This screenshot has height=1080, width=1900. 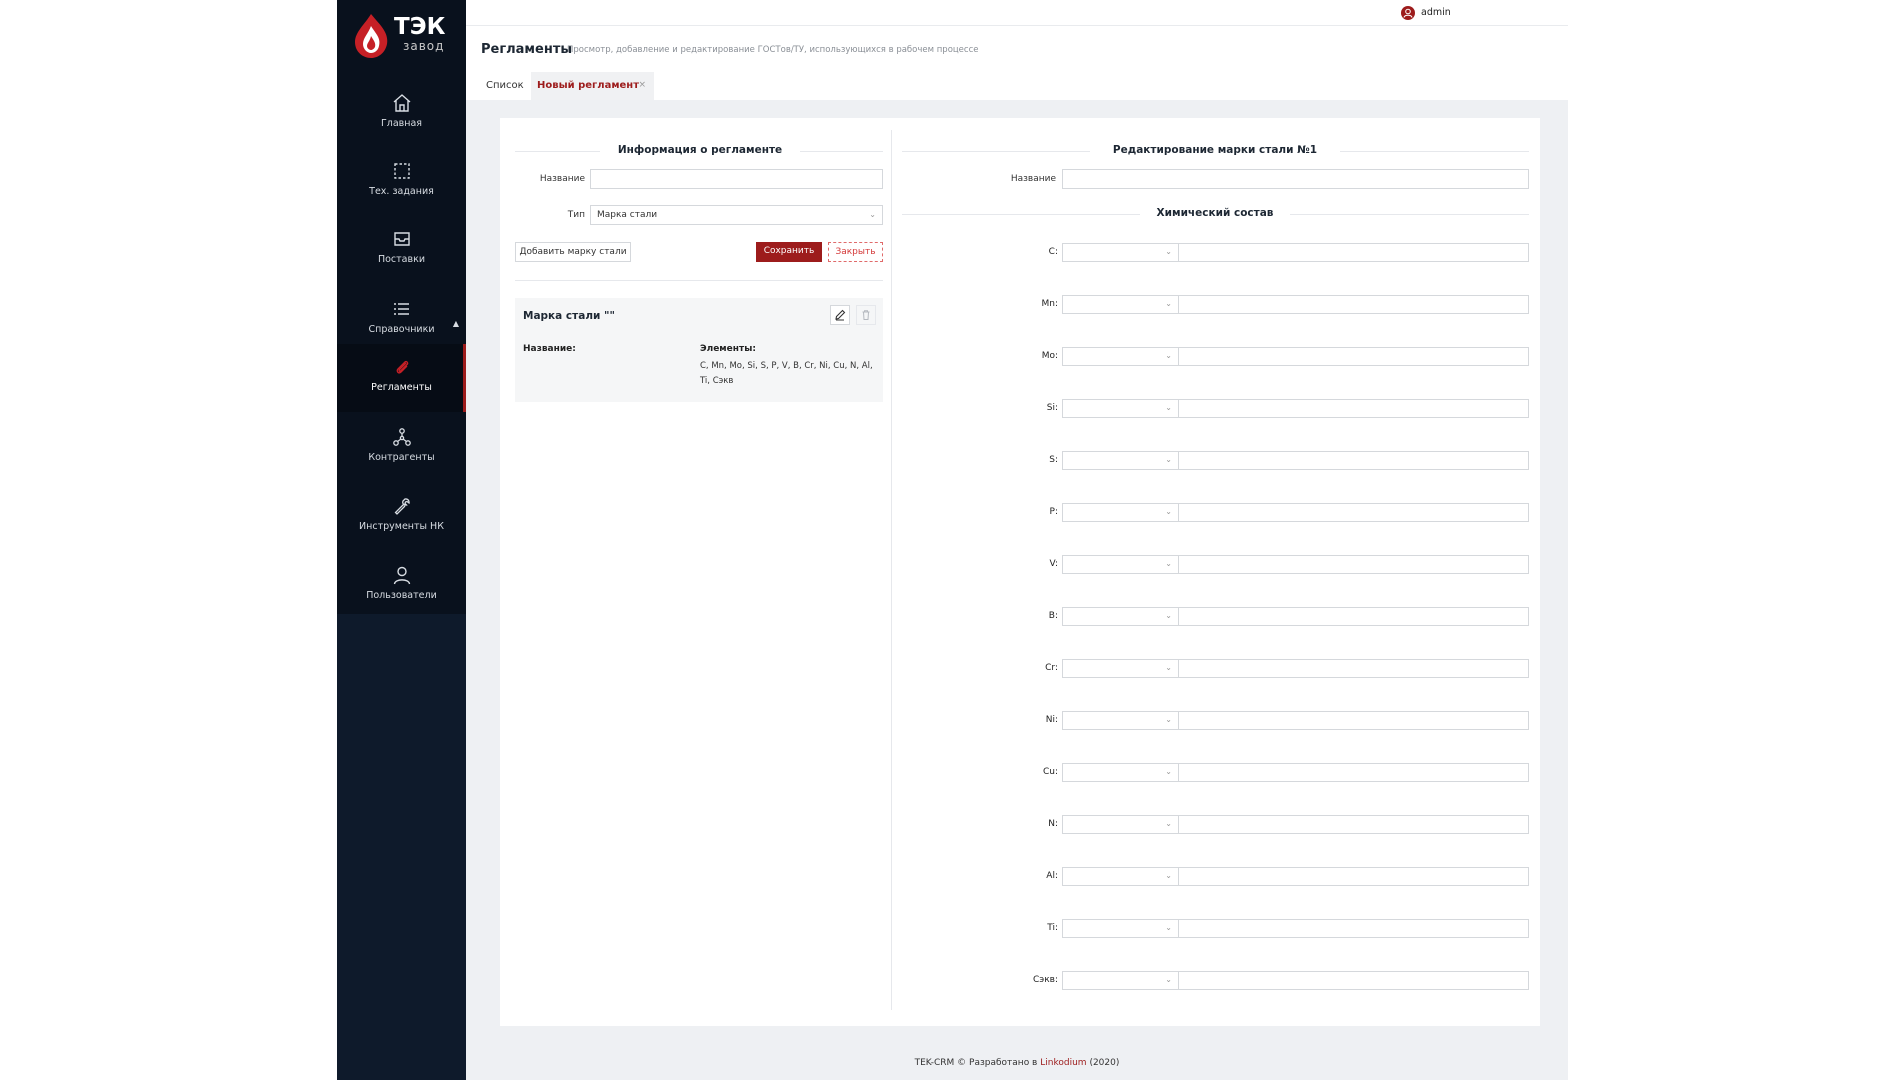 What do you see at coordinates (1053, 564) in the screenshot?
I see `element-label: V:` at bounding box center [1053, 564].